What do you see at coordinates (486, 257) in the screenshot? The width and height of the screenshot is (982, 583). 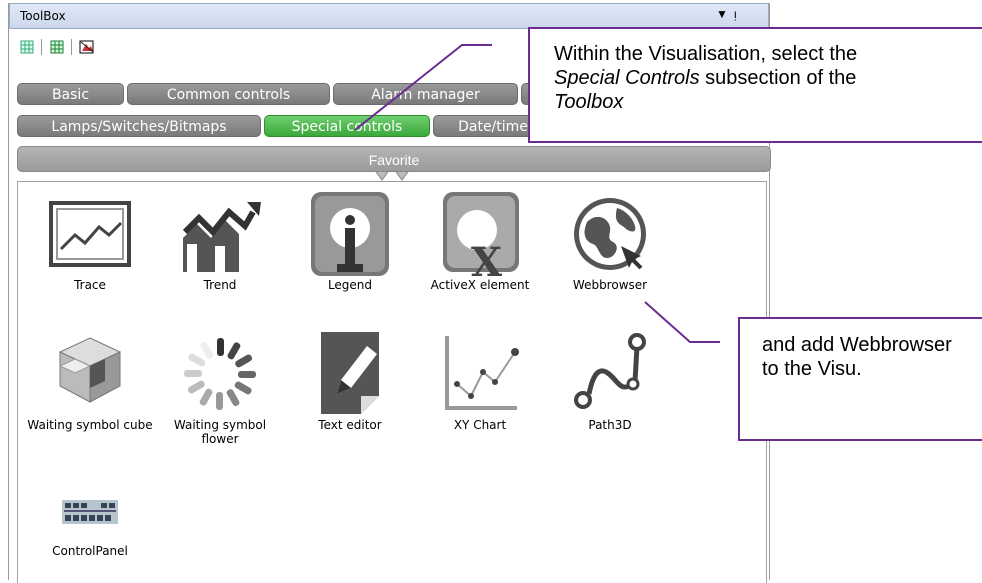 I see `svg-text: X` at bounding box center [486, 257].